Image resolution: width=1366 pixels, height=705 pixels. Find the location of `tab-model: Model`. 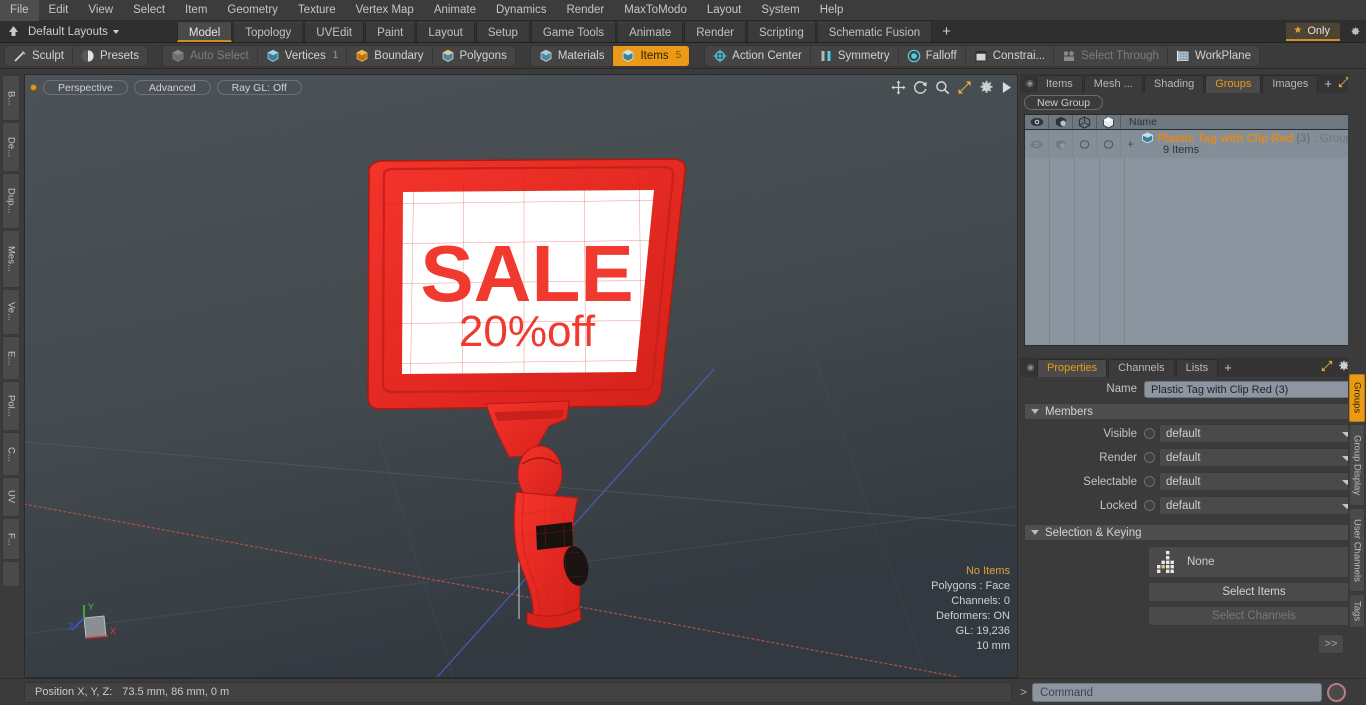

tab-model: Model is located at coordinates (204, 31).